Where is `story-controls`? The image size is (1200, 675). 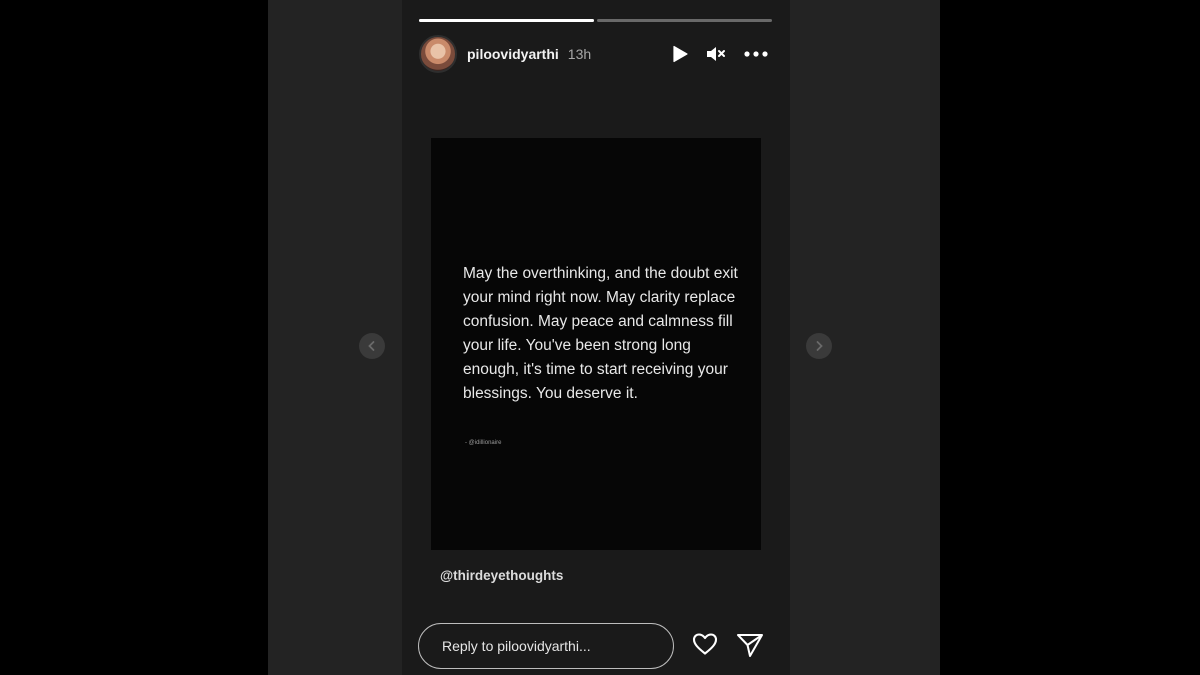 story-controls is located at coordinates (723, 54).